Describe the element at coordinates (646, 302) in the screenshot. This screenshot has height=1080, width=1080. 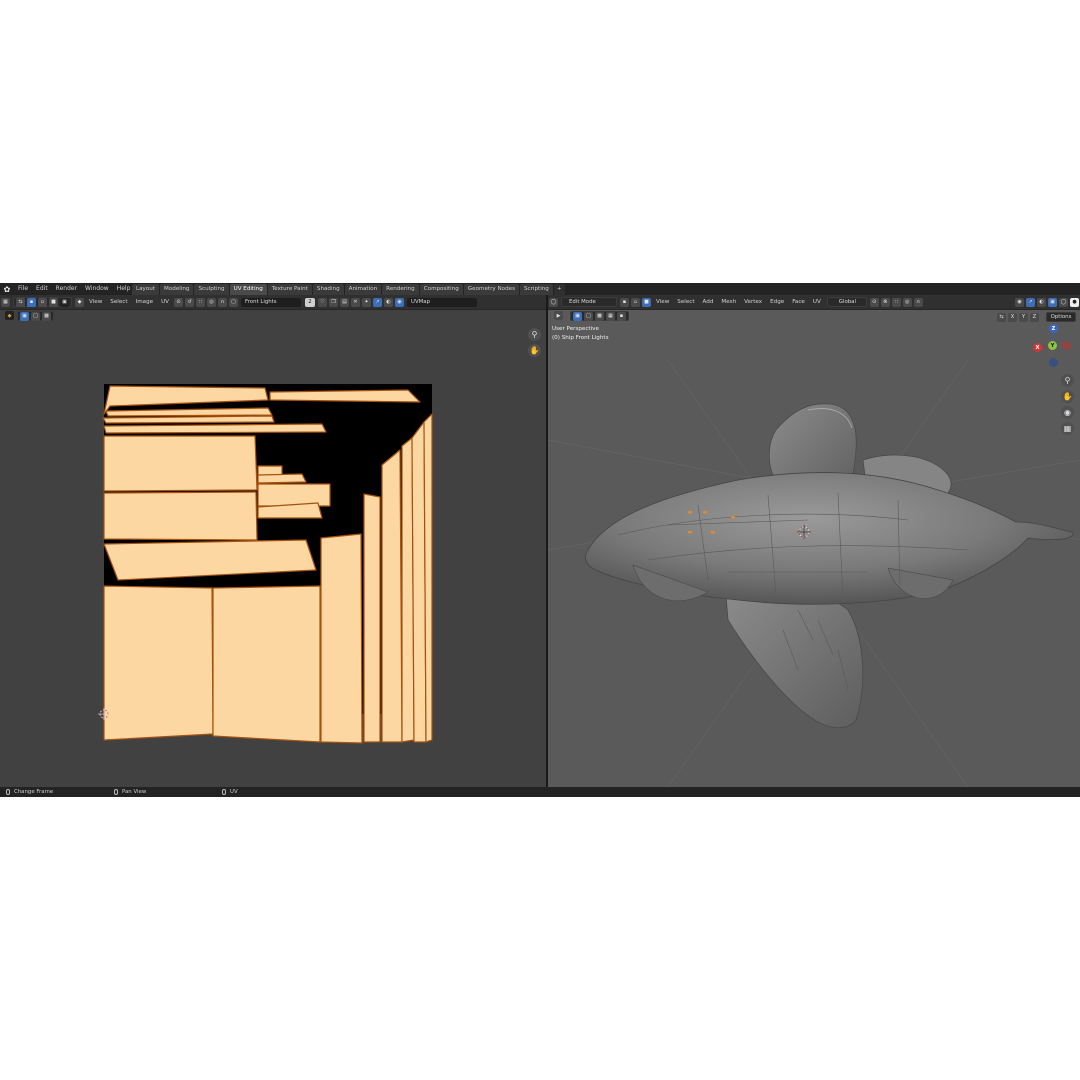
I see `vp-face-select-icon: ■` at that location.